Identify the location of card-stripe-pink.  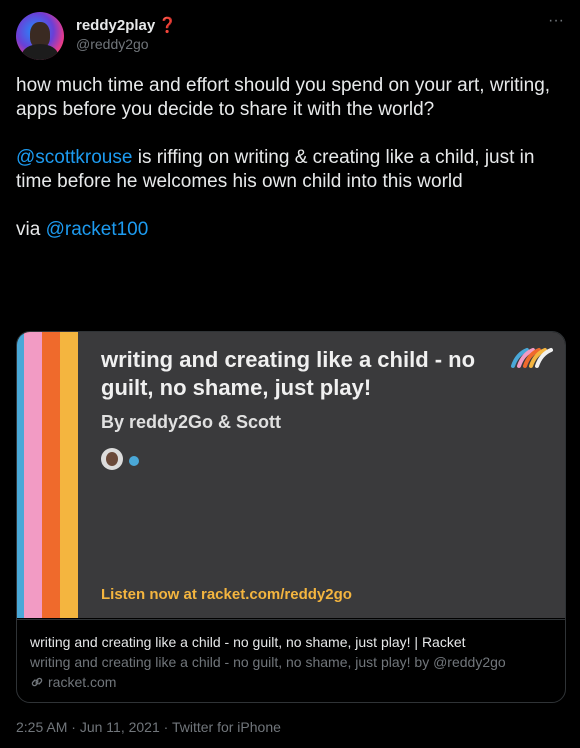
(33, 475).